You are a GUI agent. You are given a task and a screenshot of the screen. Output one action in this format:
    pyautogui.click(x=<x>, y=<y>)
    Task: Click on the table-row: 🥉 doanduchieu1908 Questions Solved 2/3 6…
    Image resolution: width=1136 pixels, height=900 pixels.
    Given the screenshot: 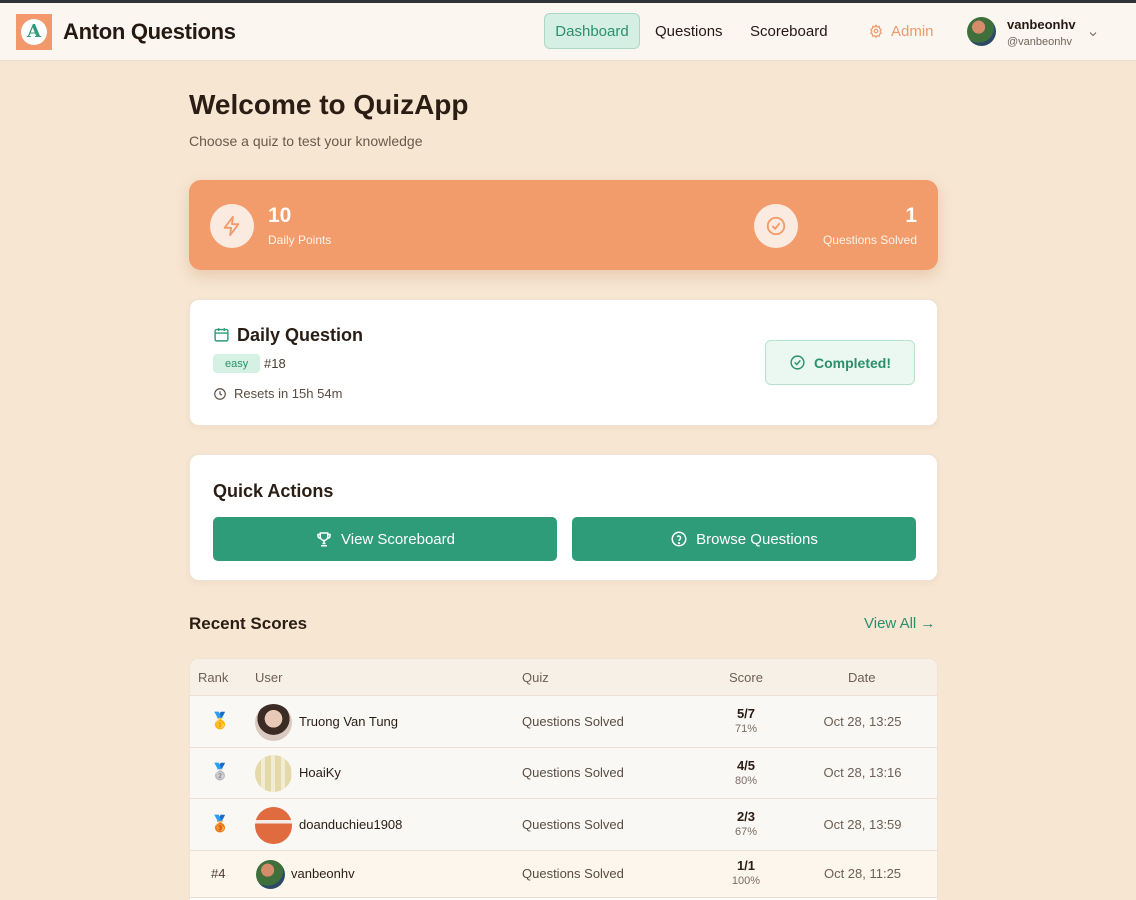 What is the action you would take?
    pyautogui.click(x=563, y=825)
    